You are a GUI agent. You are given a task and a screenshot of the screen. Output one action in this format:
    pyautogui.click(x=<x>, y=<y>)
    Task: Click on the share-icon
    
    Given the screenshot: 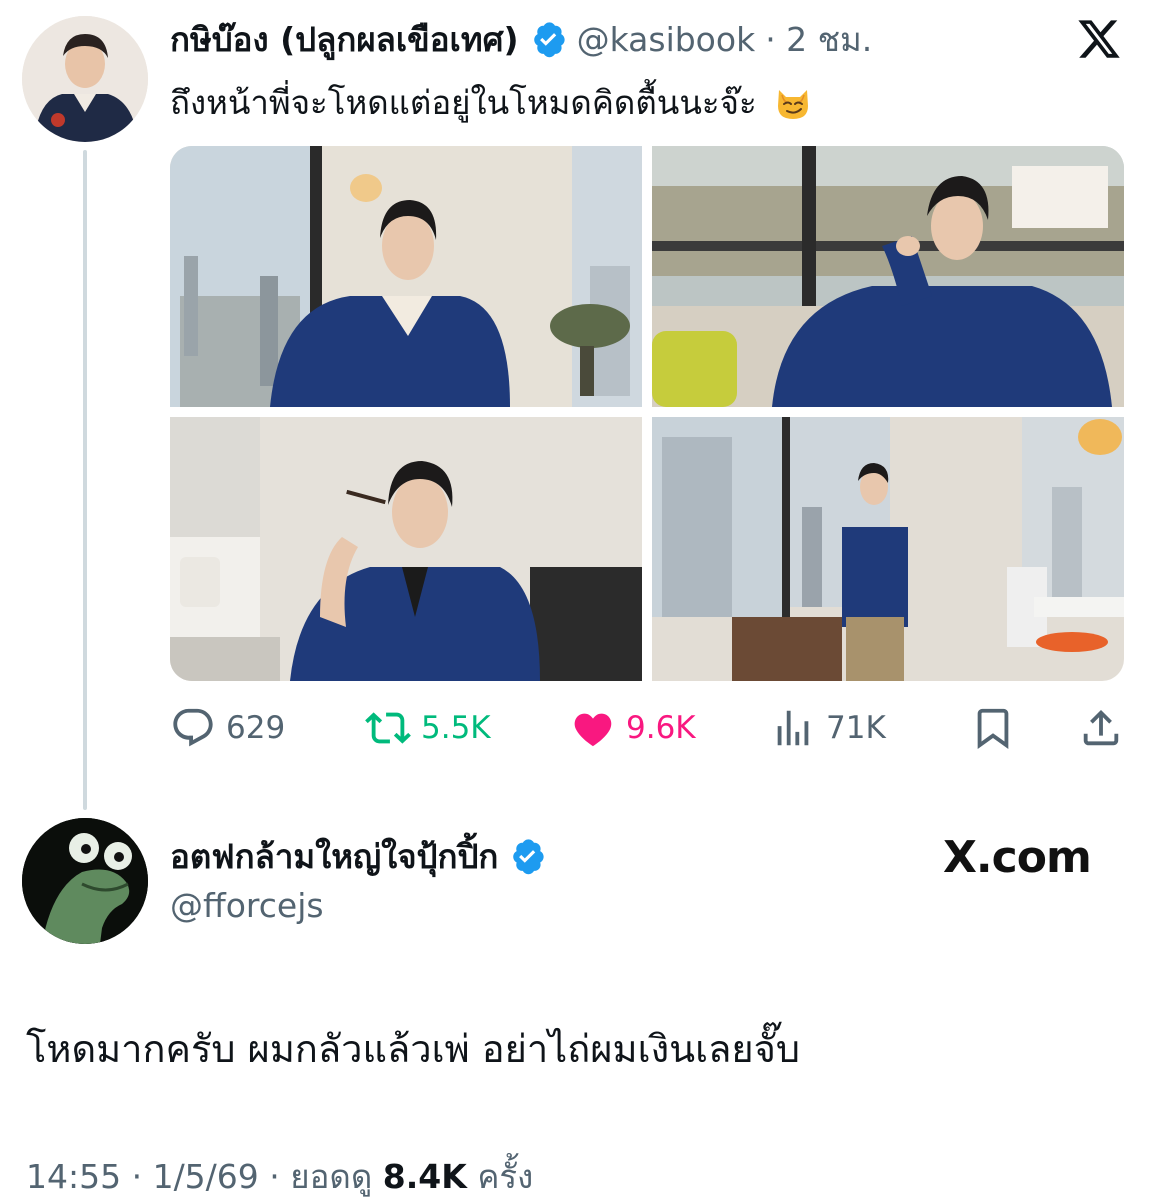 What is the action you would take?
    pyautogui.click(x=1101, y=727)
    